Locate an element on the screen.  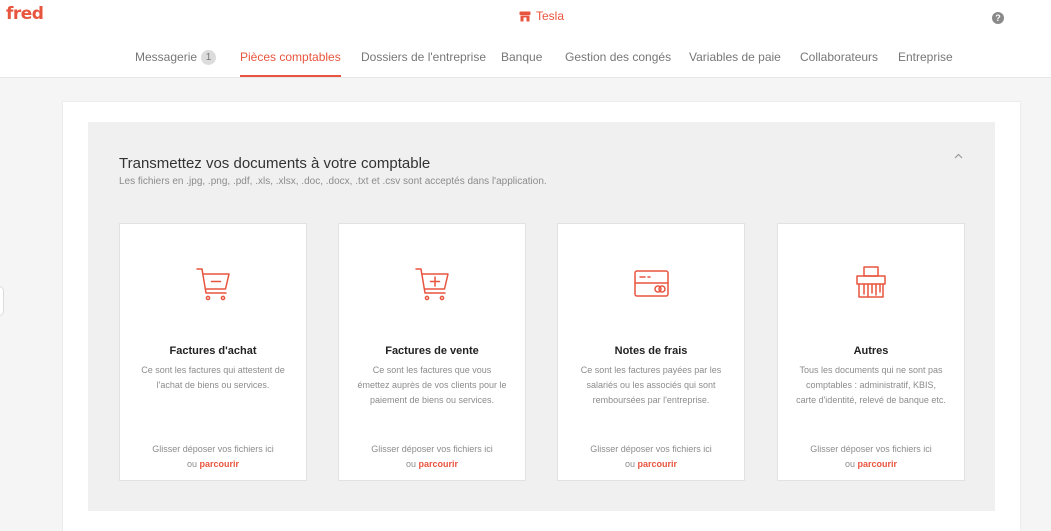
card-title: Notes de frais is located at coordinates (651, 351).